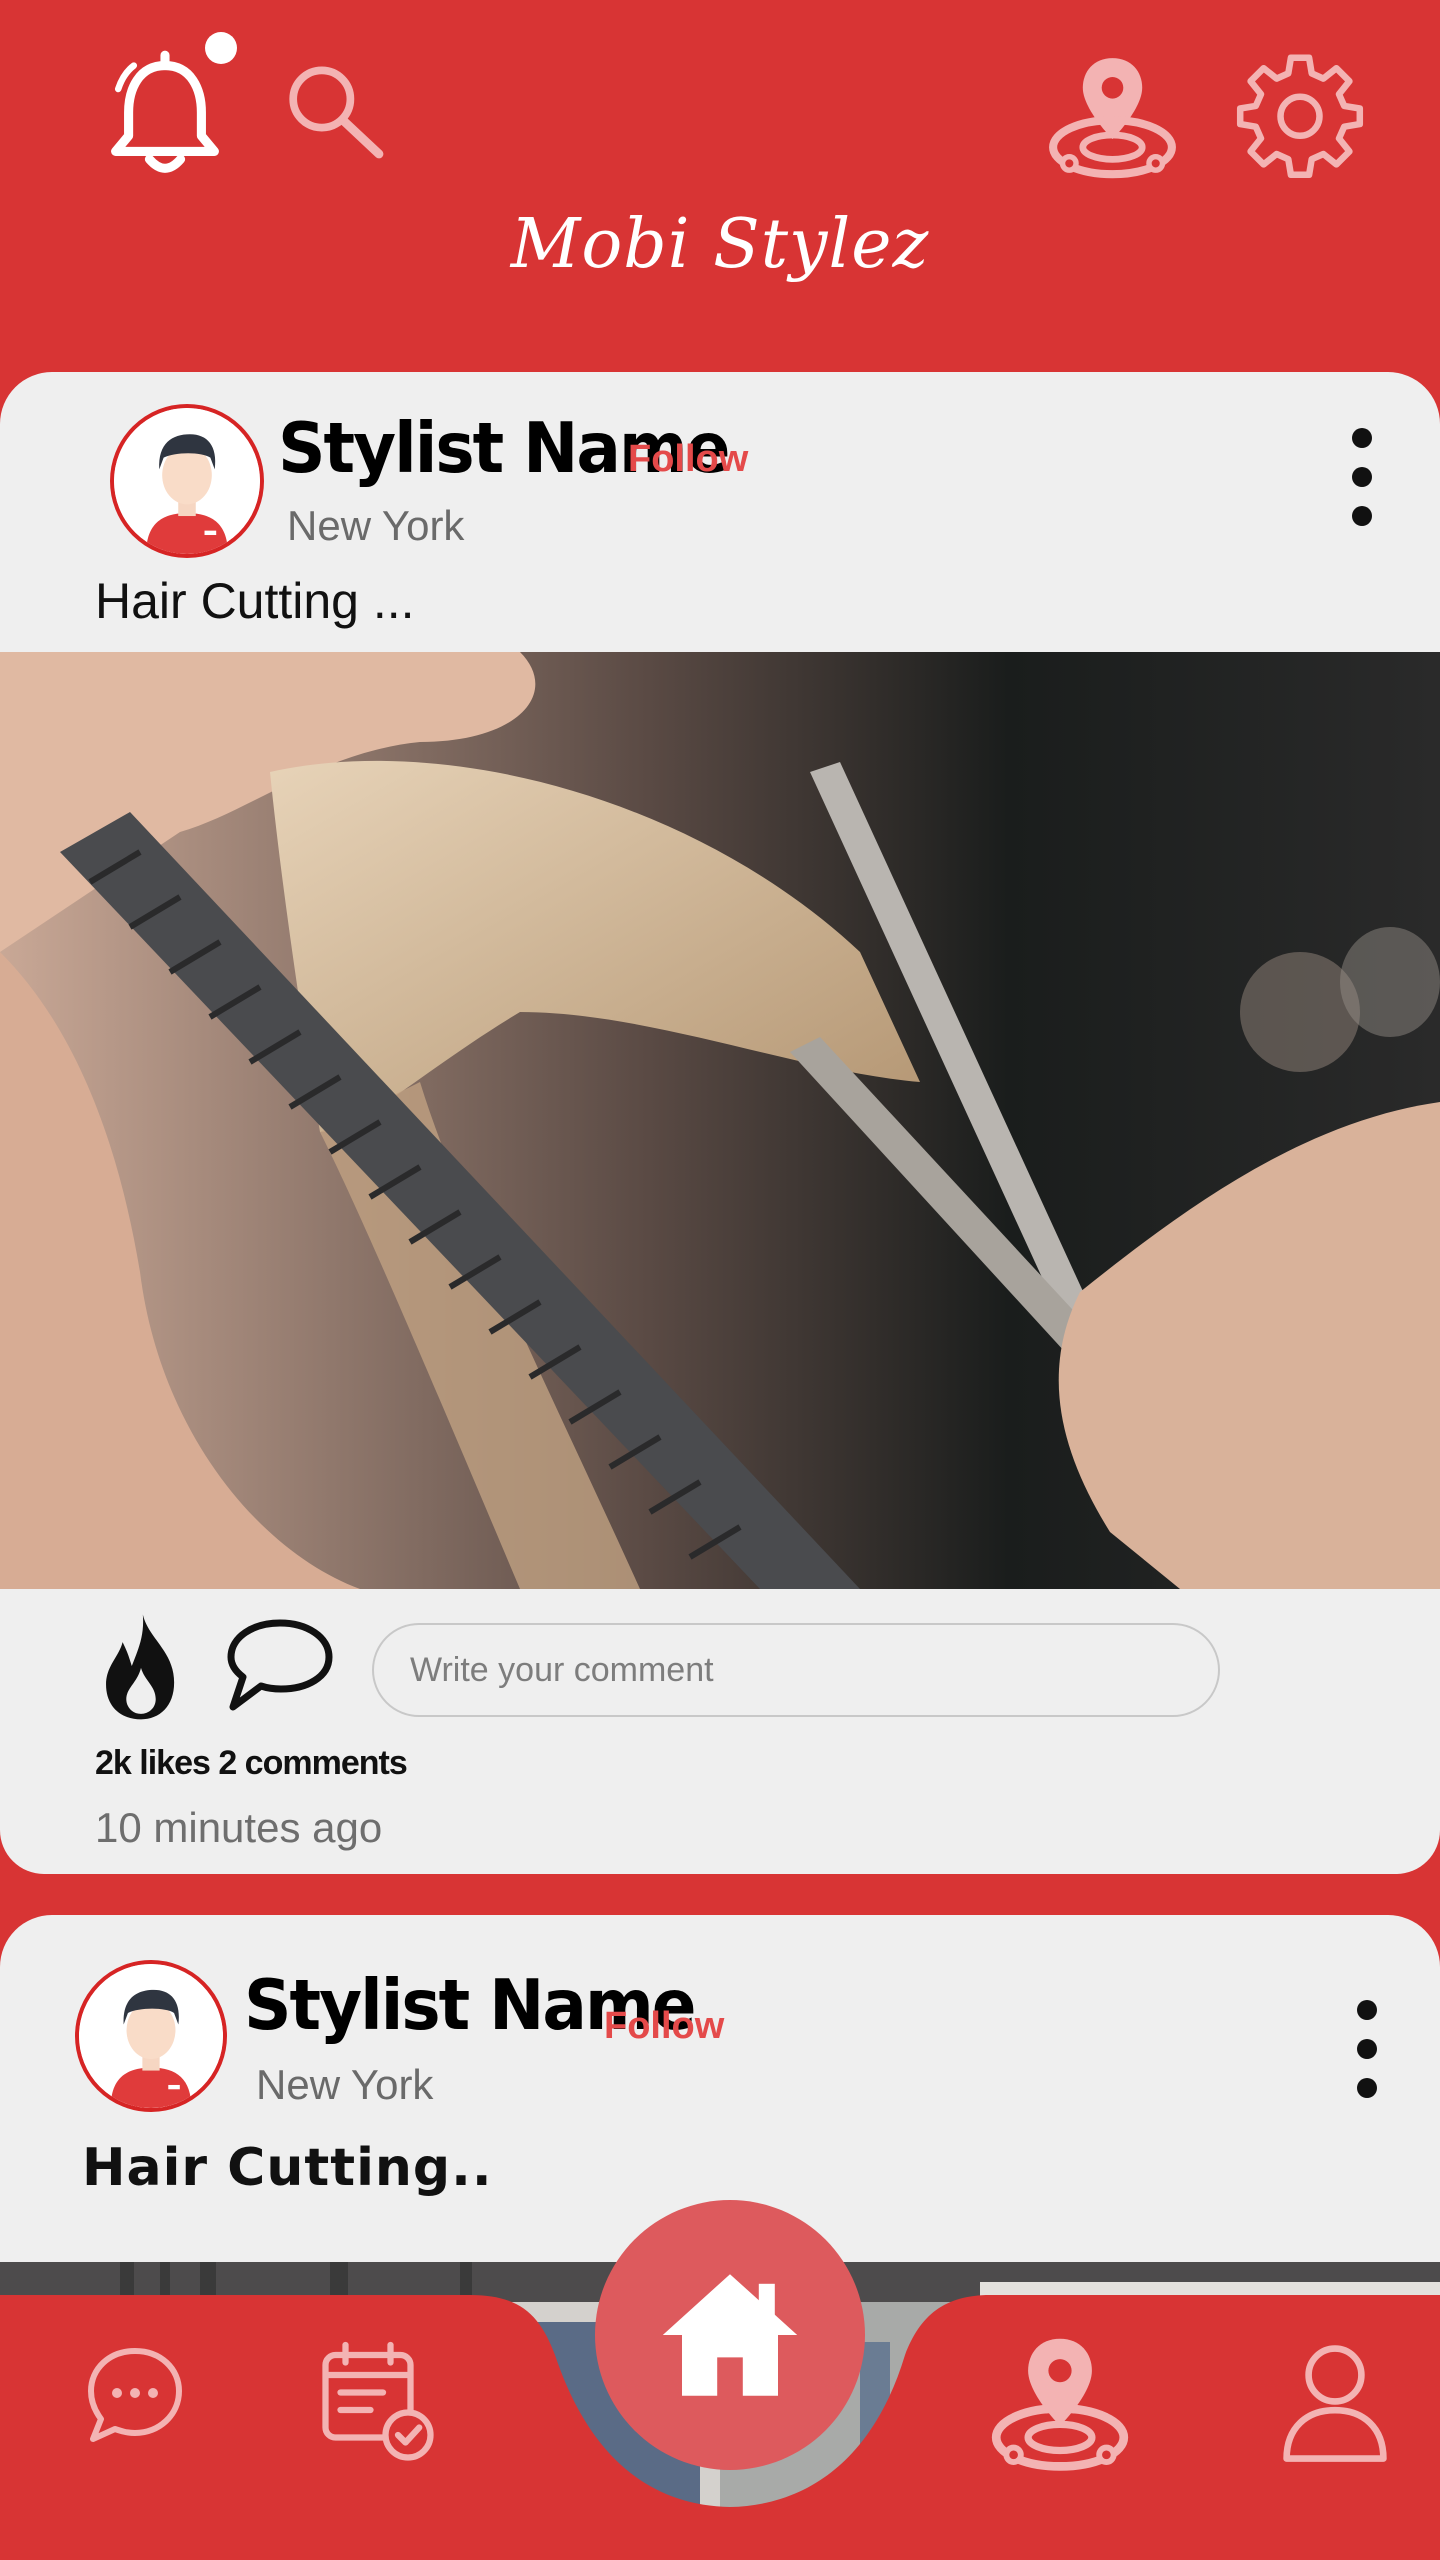 Image resolution: width=1440 pixels, height=2560 pixels. Describe the element at coordinates (135, 2395) in the screenshot. I see `chat-icon` at that location.